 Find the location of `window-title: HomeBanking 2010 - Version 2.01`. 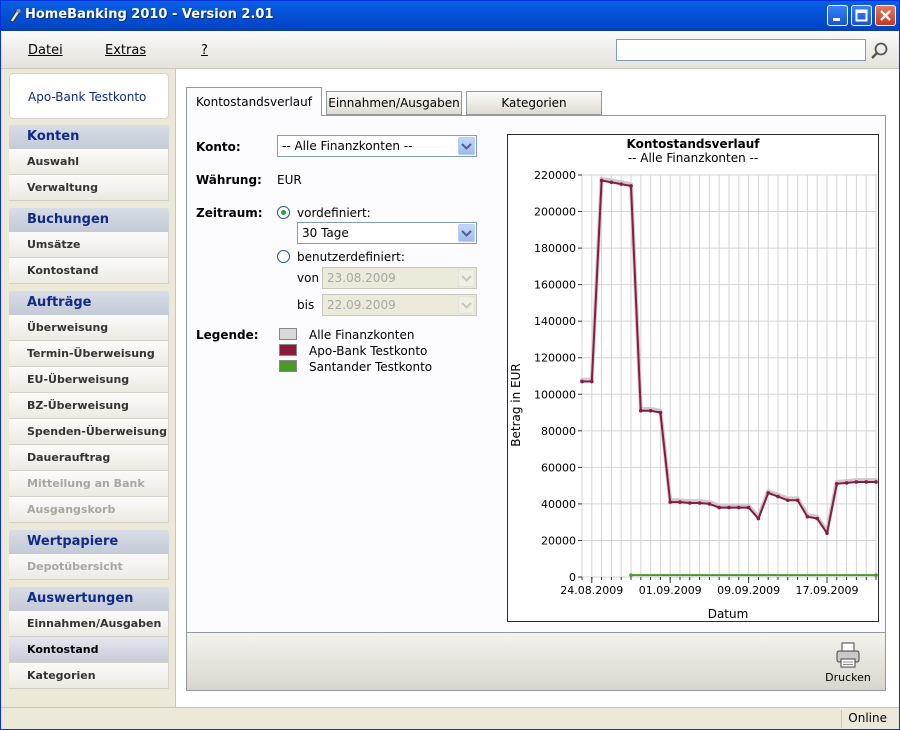

window-title: HomeBanking 2010 - Version 2.01 is located at coordinates (149, 14).